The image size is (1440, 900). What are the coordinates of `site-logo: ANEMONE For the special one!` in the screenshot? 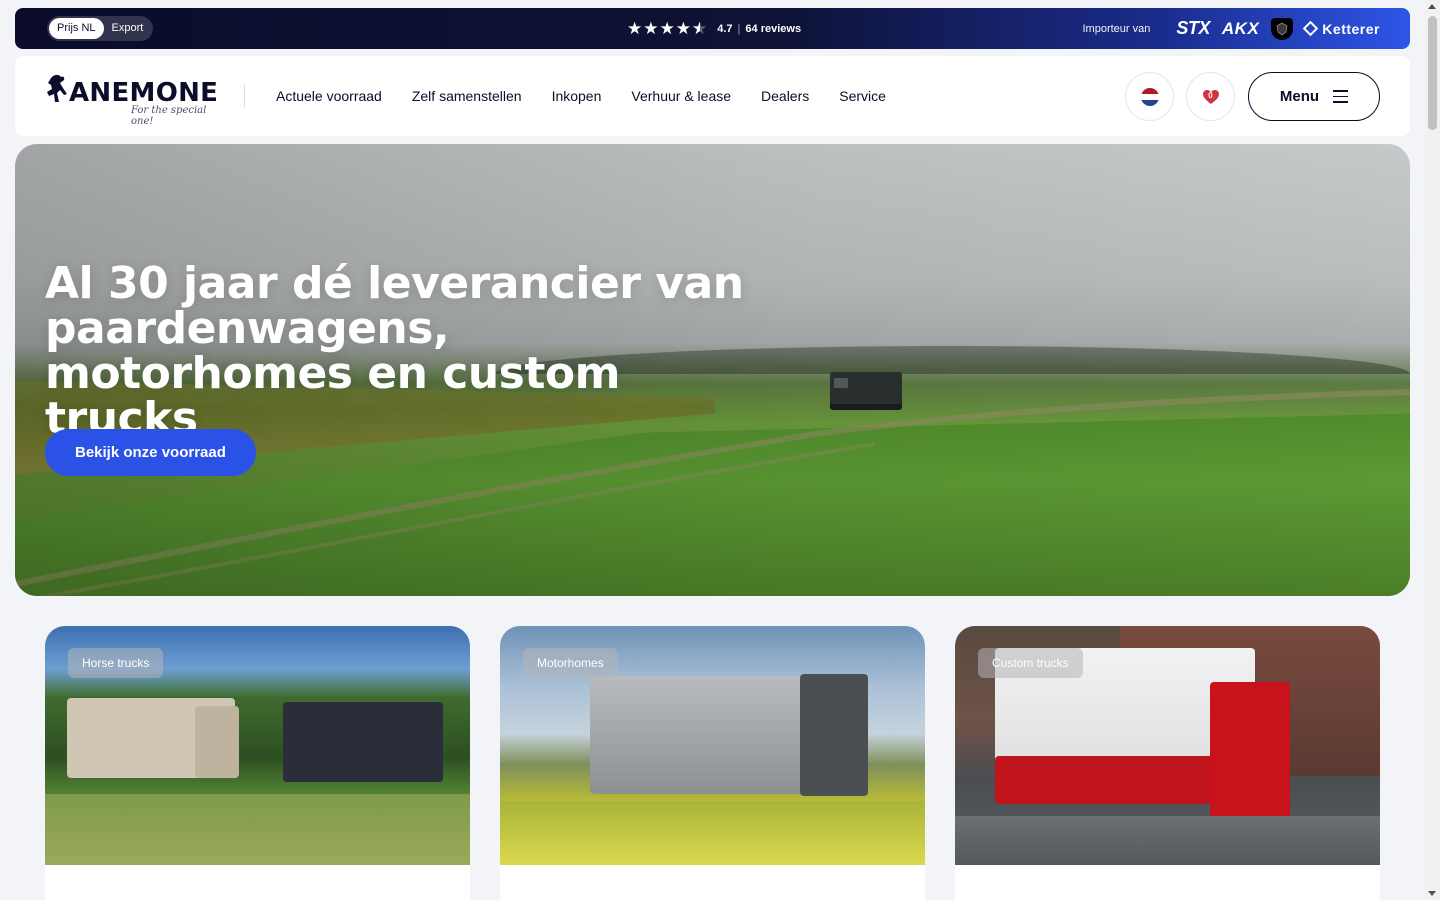 It's located at (135, 99).